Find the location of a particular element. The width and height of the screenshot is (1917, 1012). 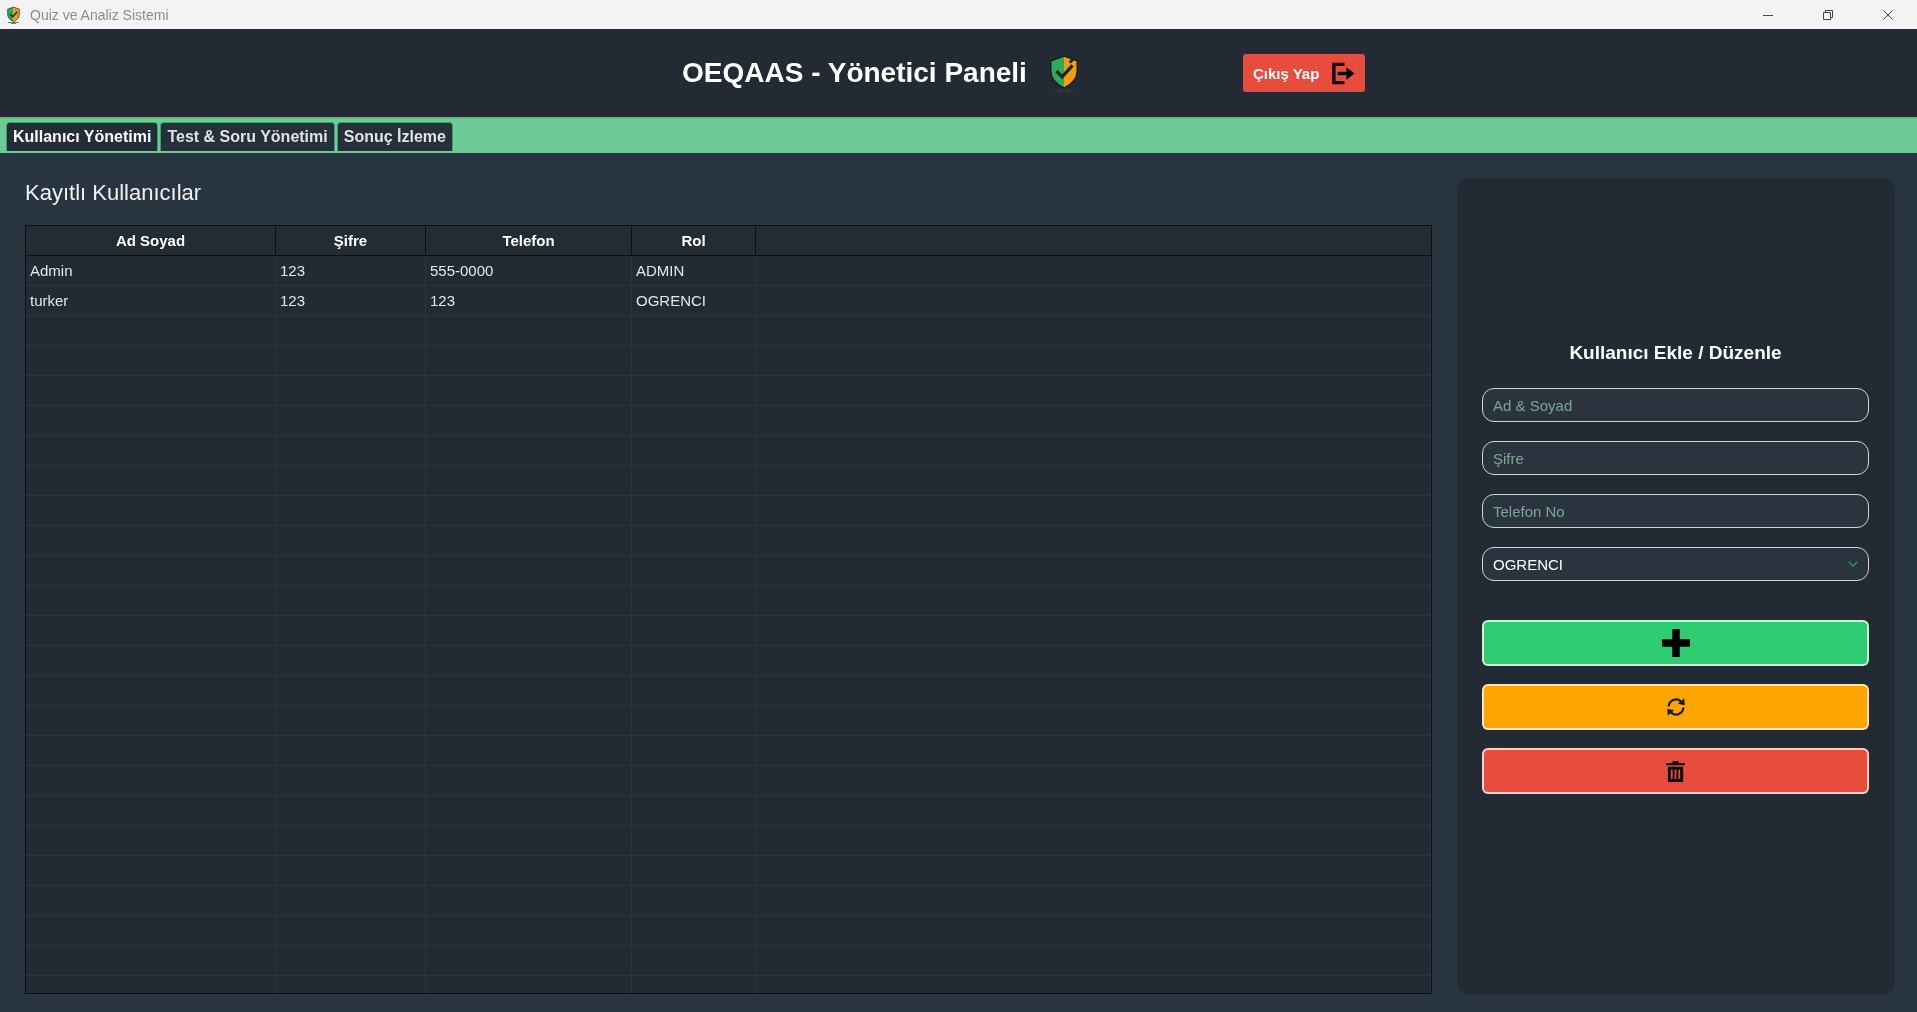

table-cell: OGRENCI is located at coordinates (694, 300).